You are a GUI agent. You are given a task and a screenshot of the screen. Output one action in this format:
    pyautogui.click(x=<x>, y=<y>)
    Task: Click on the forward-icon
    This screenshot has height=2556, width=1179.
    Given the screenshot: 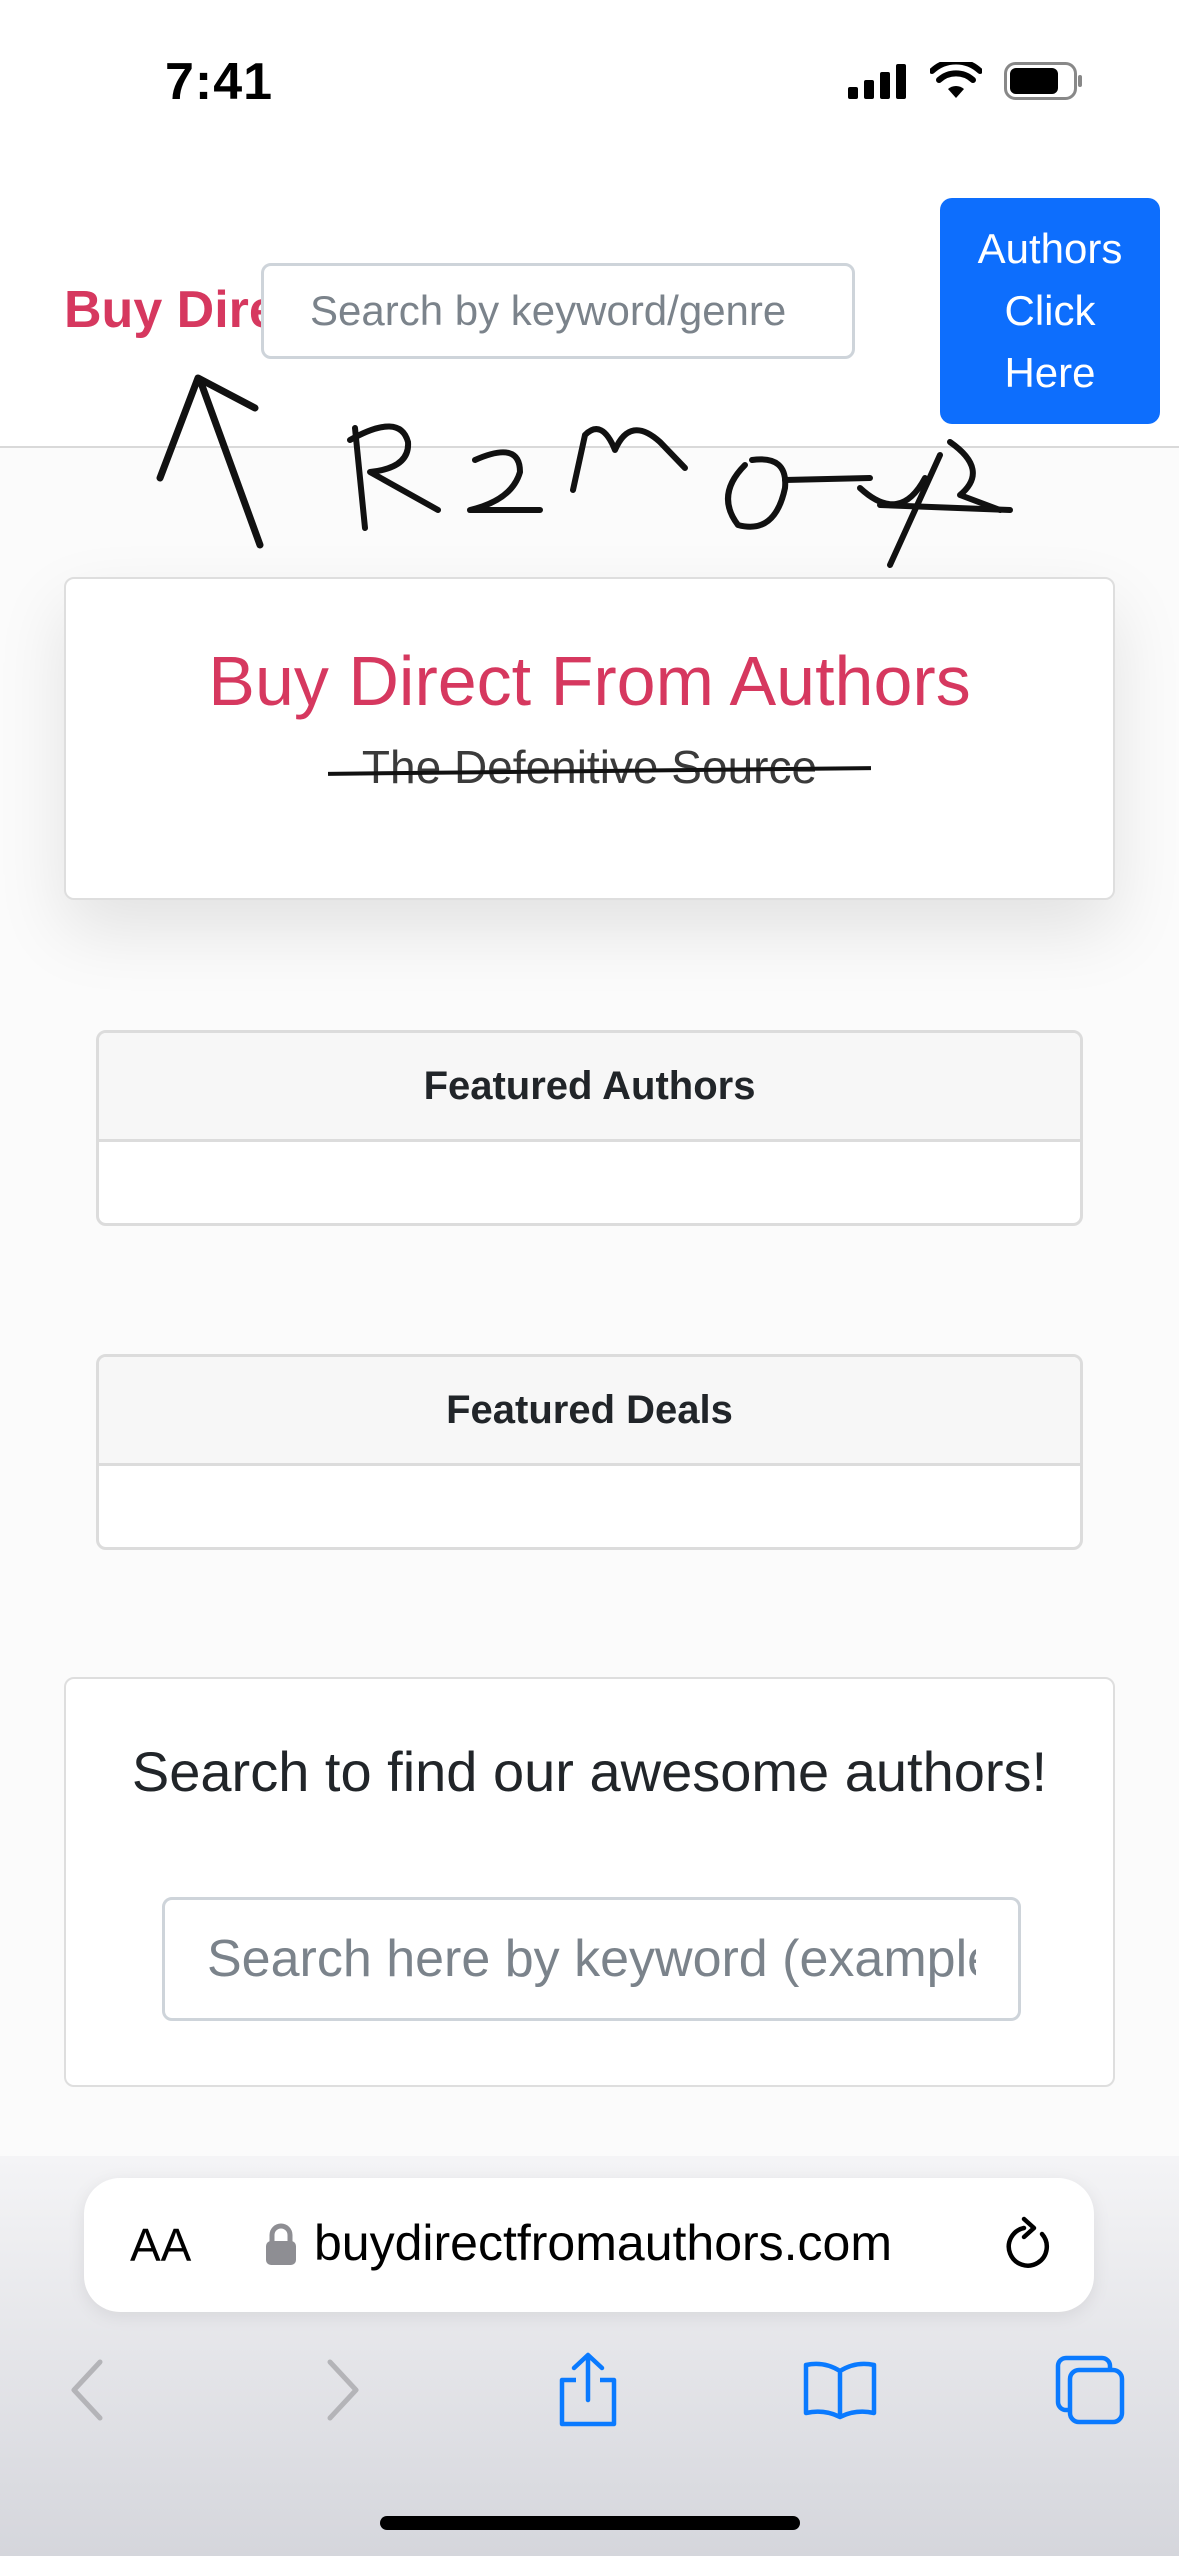 What is the action you would take?
    pyautogui.click(x=343, y=2390)
    